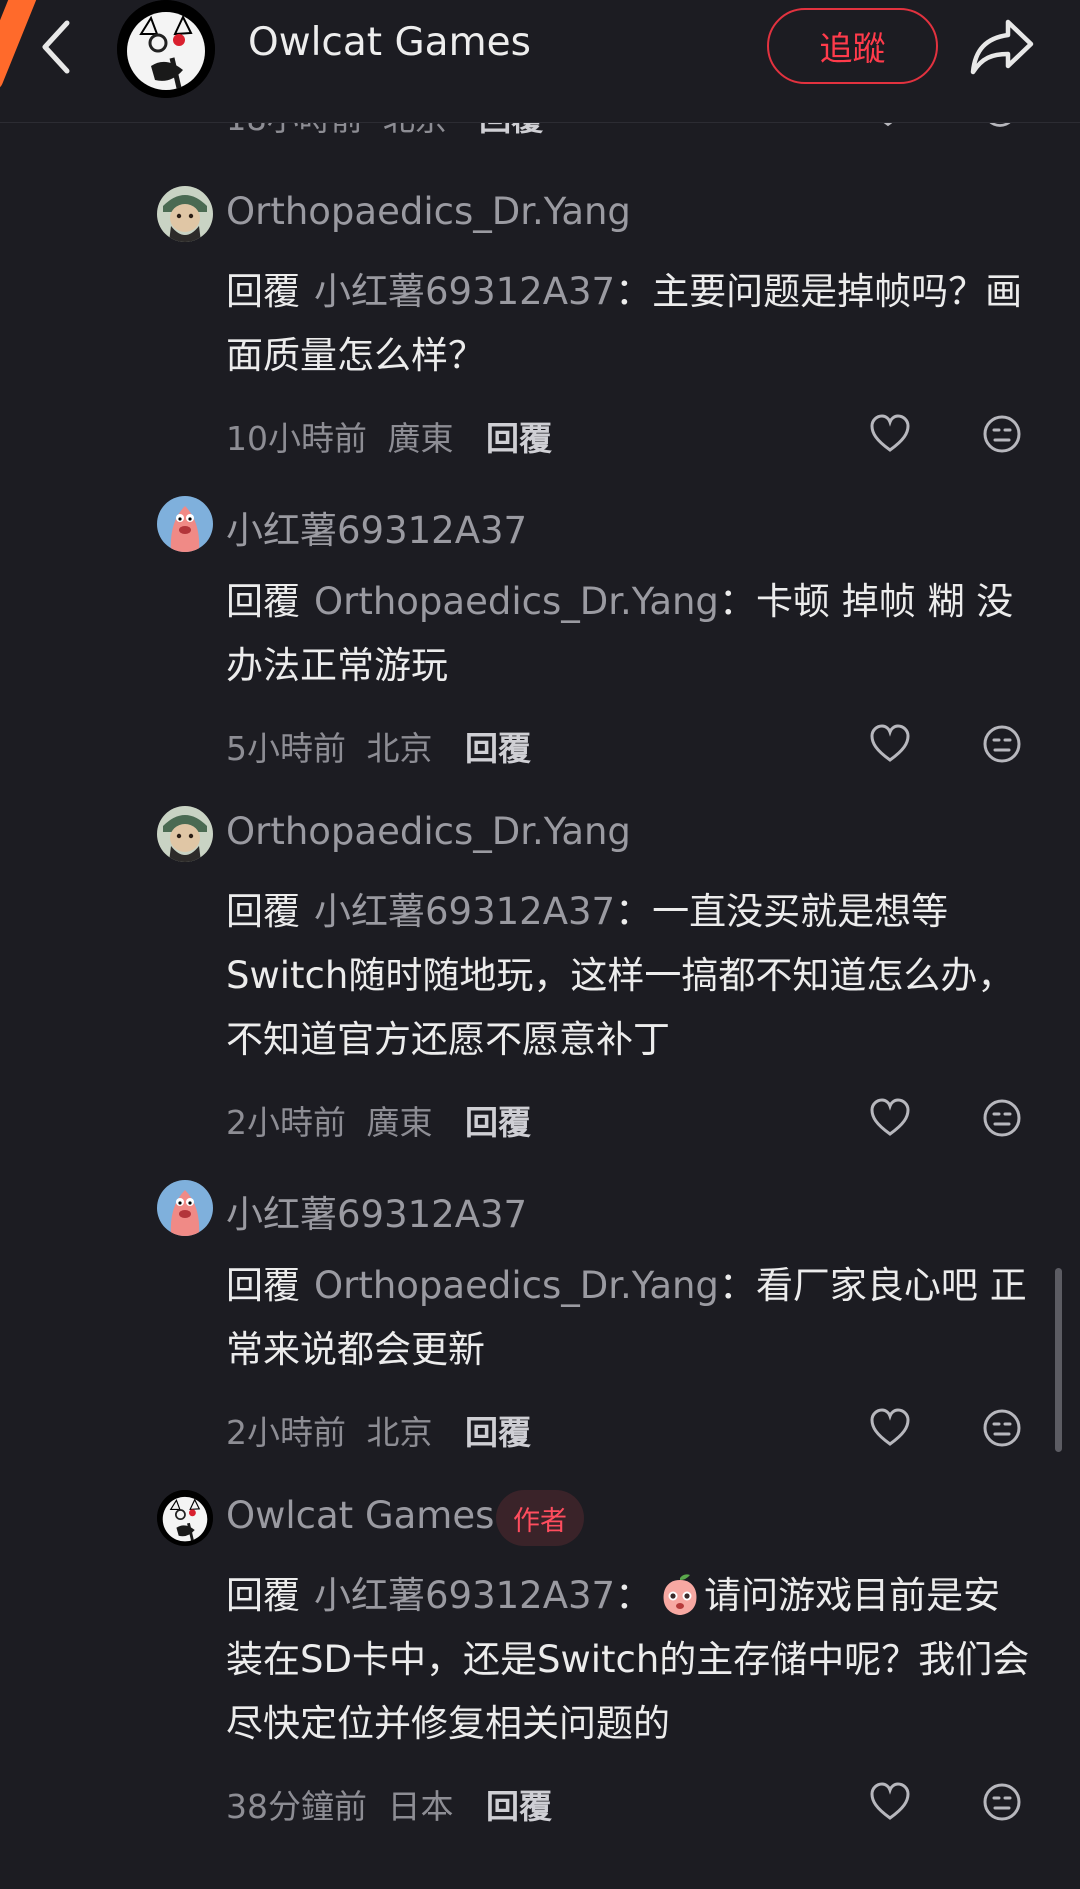  I want to click on scrollbar-thumb, so click(1058, 1360).